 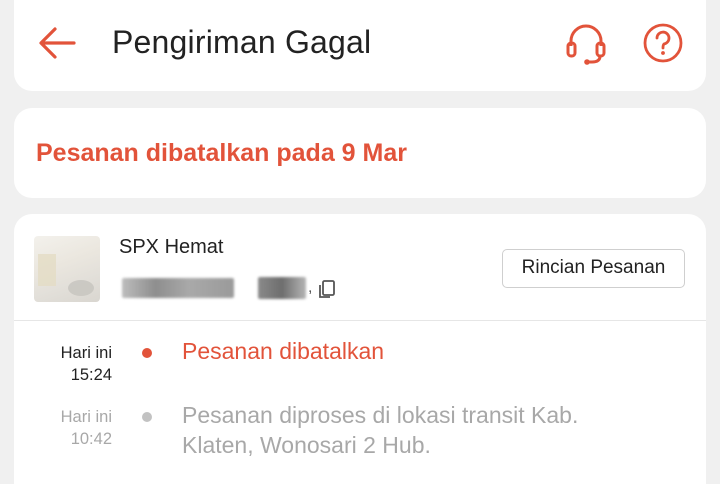 What do you see at coordinates (242, 288) in the screenshot?
I see `tracking-number-row: ,` at bounding box center [242, 288].